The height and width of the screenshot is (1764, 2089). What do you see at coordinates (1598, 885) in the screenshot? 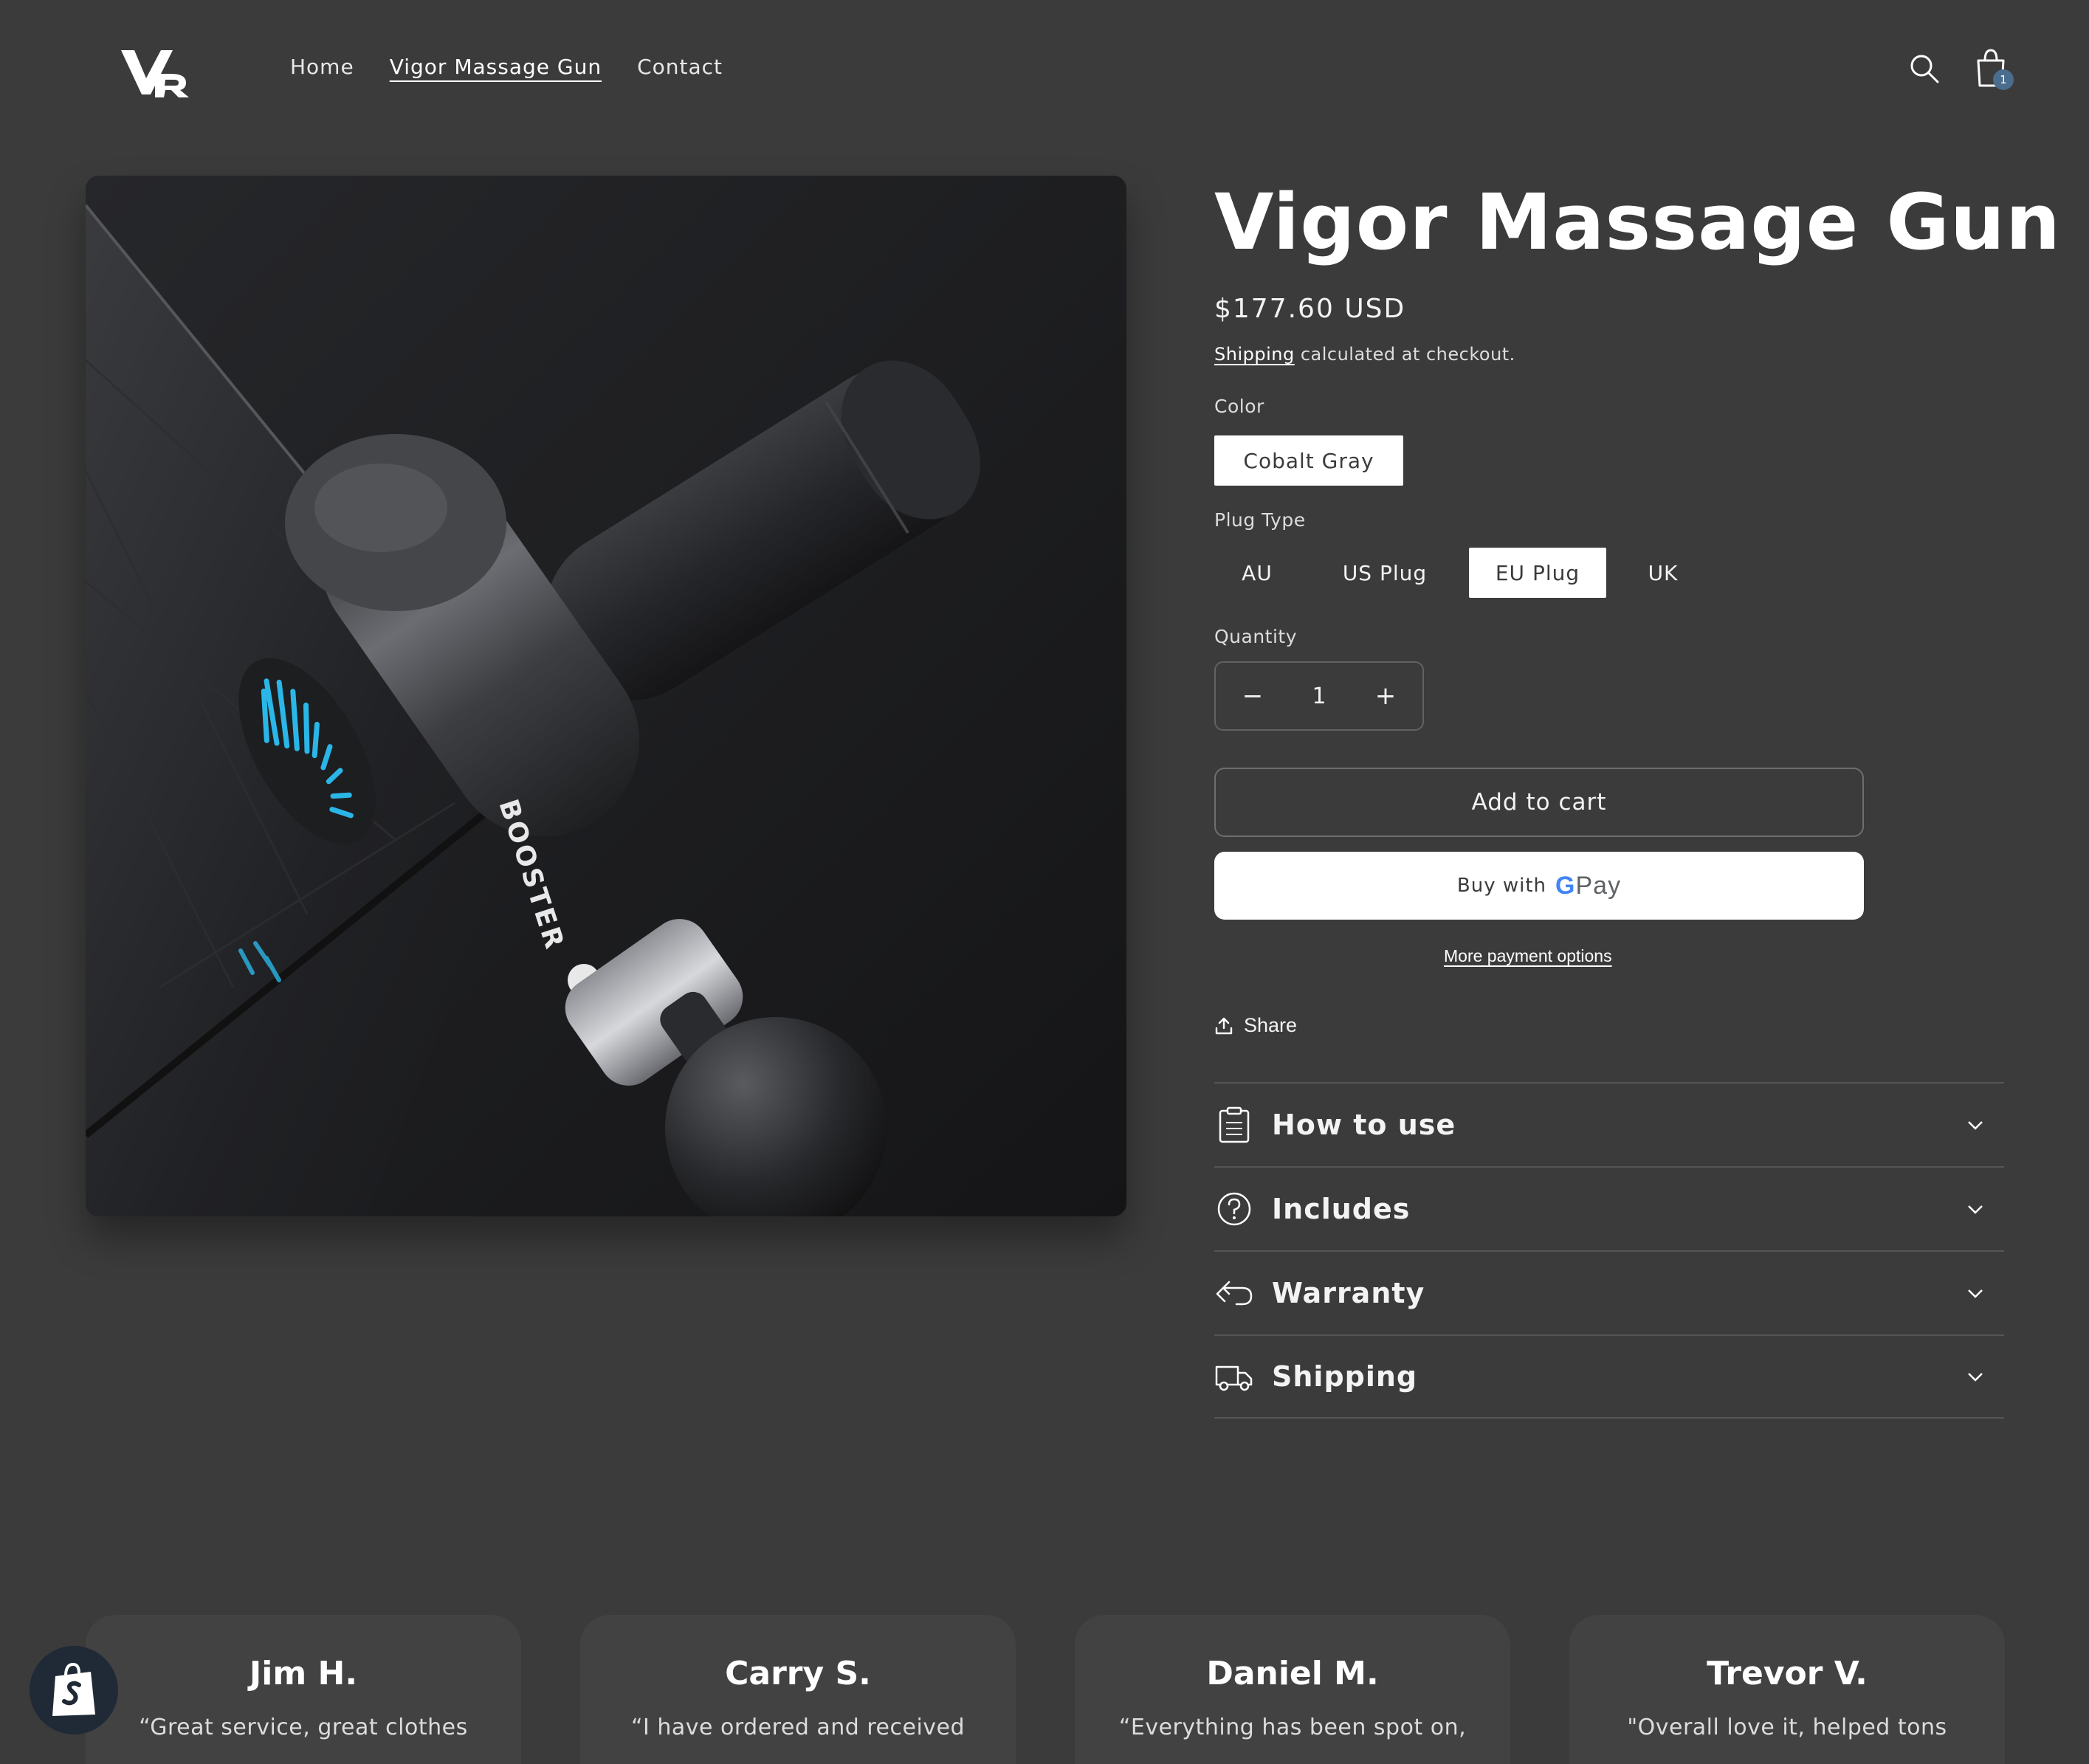
I see `gpay-pay-text: Pay` at bounding box center [1598, 885].